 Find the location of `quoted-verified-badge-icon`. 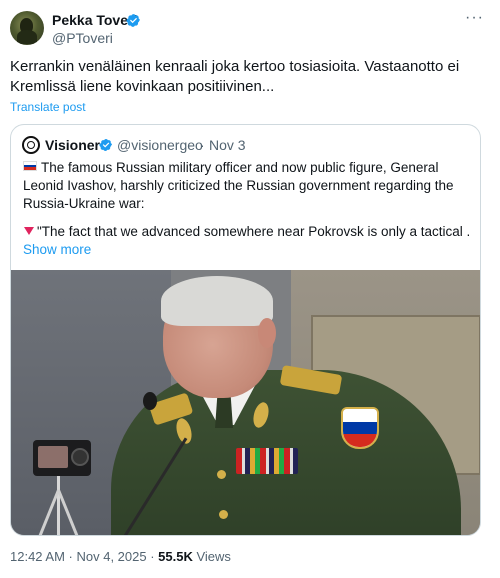

quoted-verified-badge-icon is located at coordinates (105, 145).